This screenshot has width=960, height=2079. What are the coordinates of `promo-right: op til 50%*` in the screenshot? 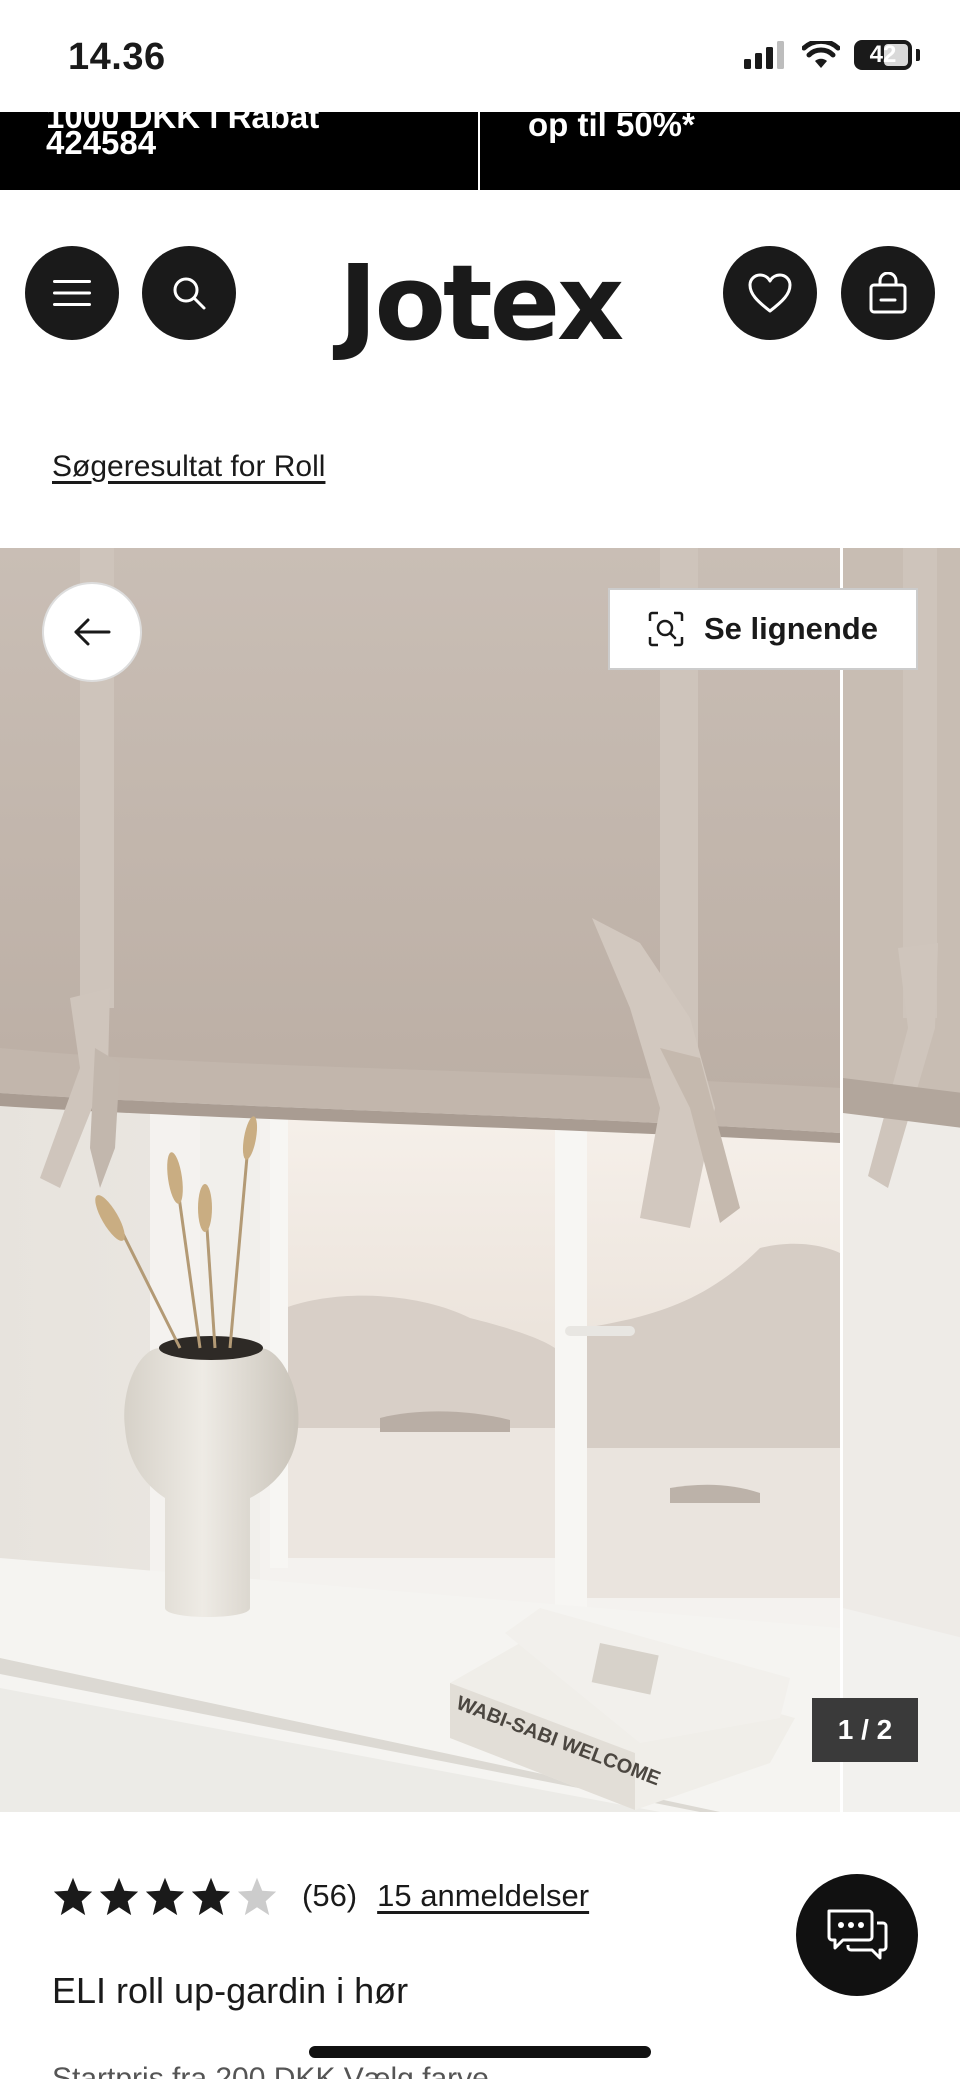 It's located at (720, 151).